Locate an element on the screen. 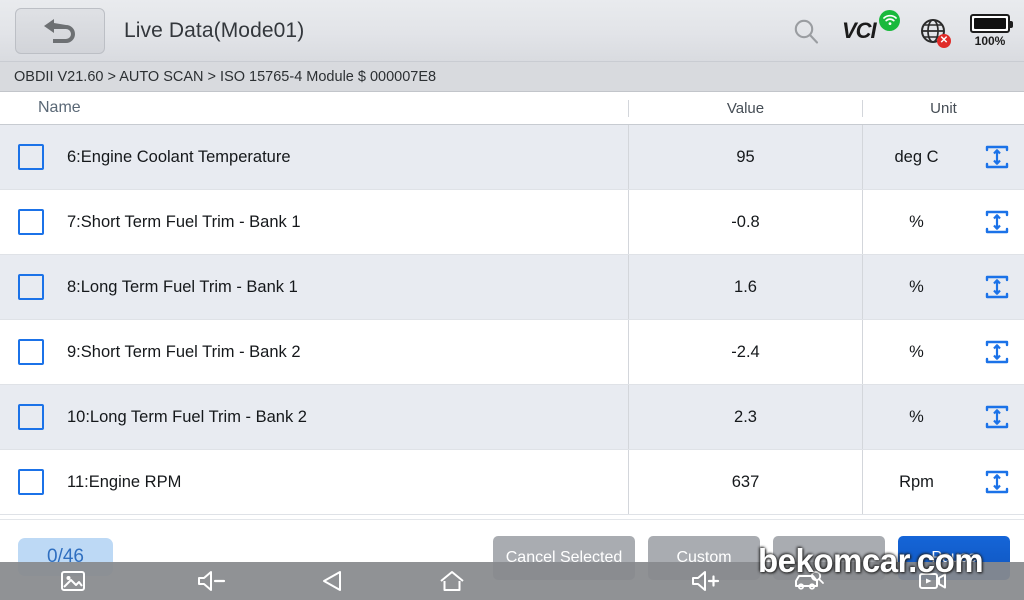 This screenshot has width=1024, height=600. volume-up-icon is located at coordinates (706, 581).